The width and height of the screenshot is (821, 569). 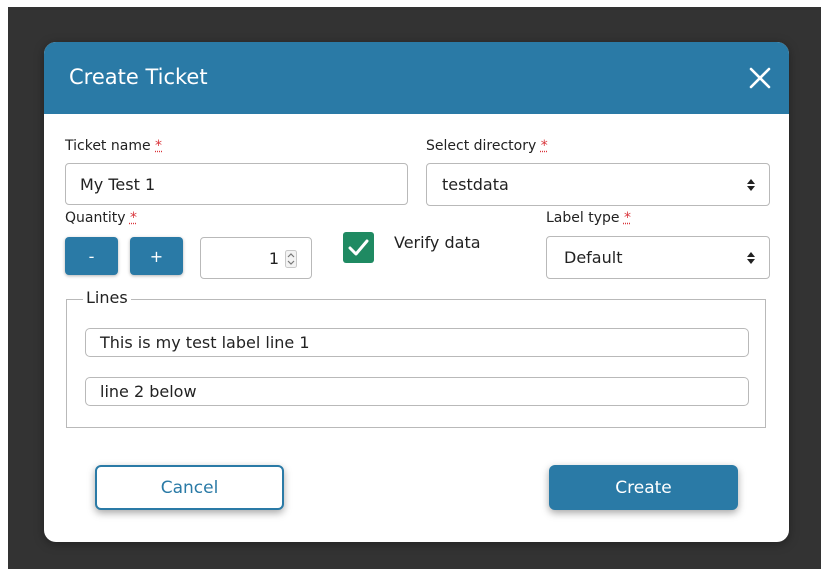 What do you see at coordinates (189, 487) in the screenshot?
I see `cancel-button: Cancel` at bounding box center [189, 487].